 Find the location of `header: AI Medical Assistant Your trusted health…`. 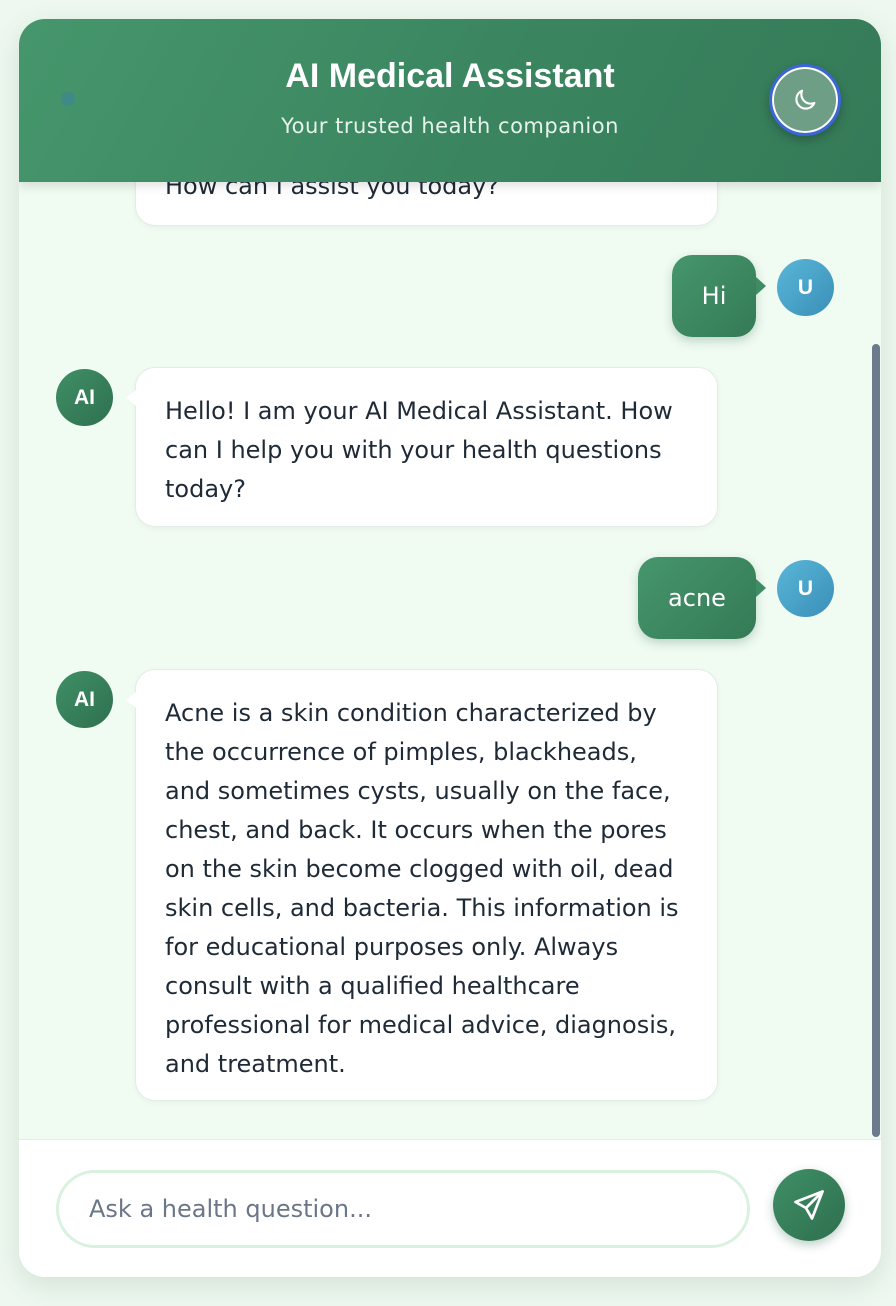

header: AI Medical Assistant Your trusted health… is located at coordinates (450, 100).